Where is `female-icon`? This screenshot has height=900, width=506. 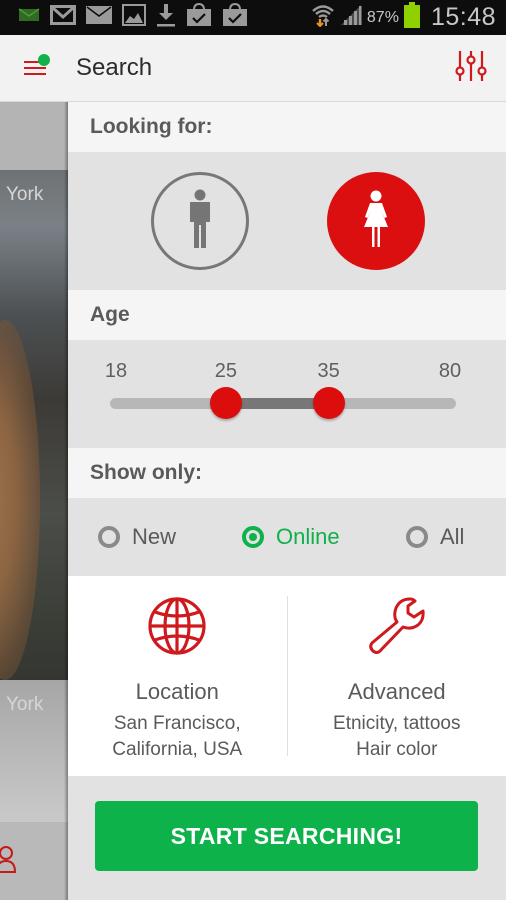 female-icon is located at coordinates (376, 221).